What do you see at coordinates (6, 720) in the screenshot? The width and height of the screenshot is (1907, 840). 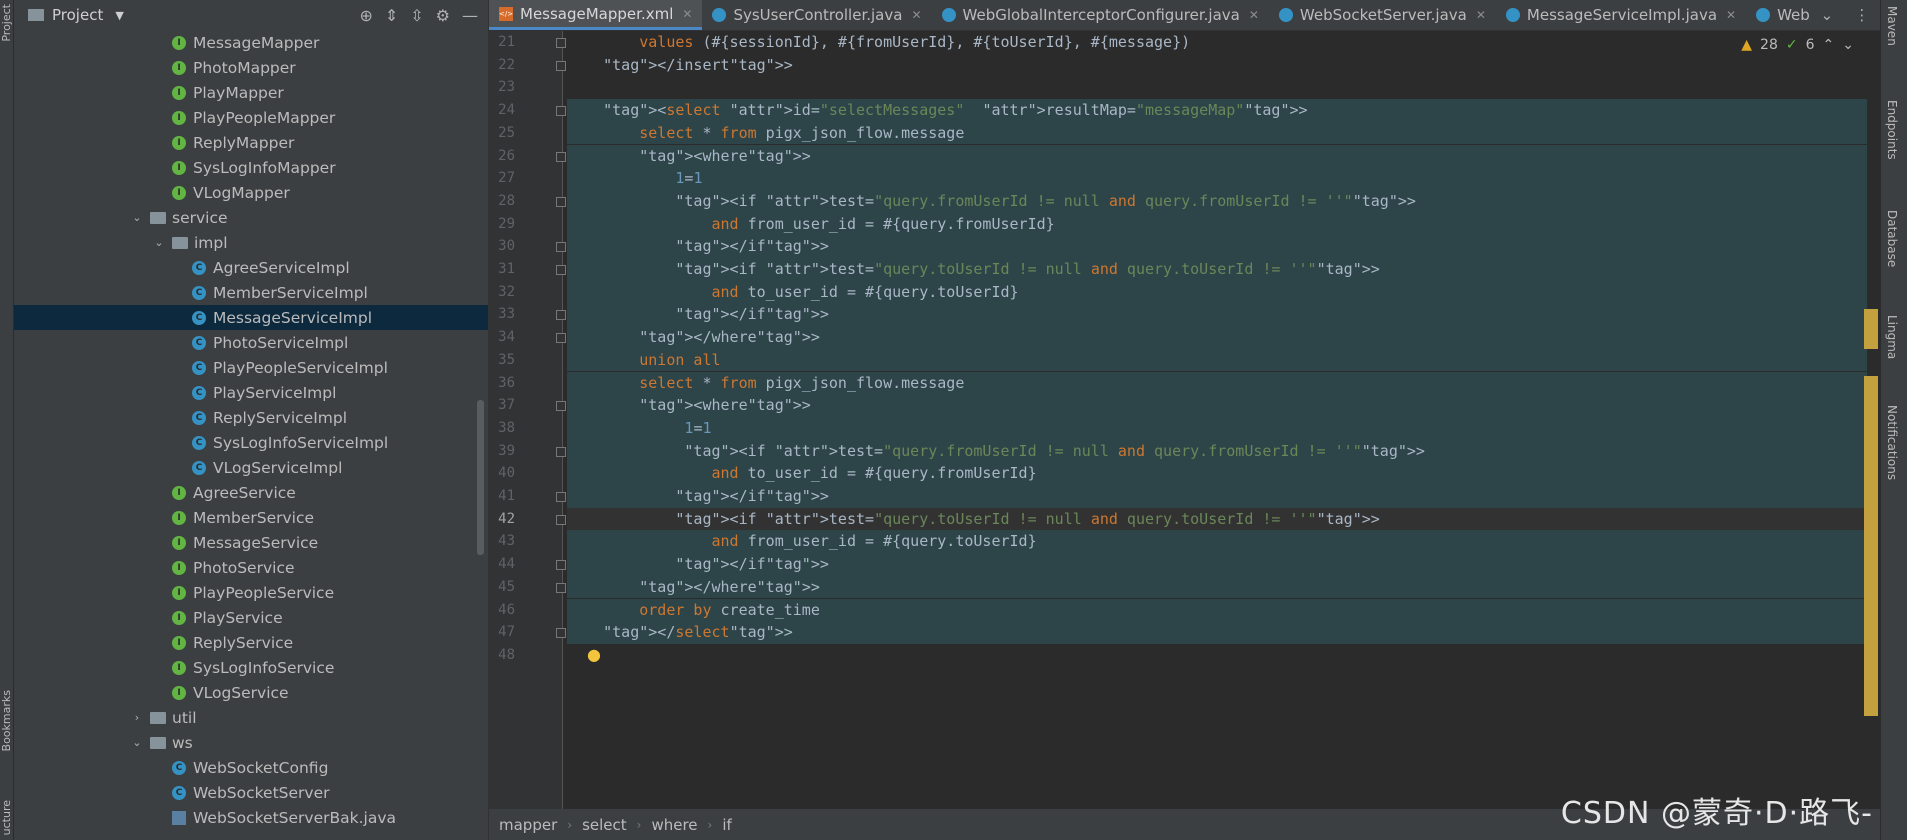 I see `bookmarks-tool-button: Bookmarks` at bounding box center [6, 720].